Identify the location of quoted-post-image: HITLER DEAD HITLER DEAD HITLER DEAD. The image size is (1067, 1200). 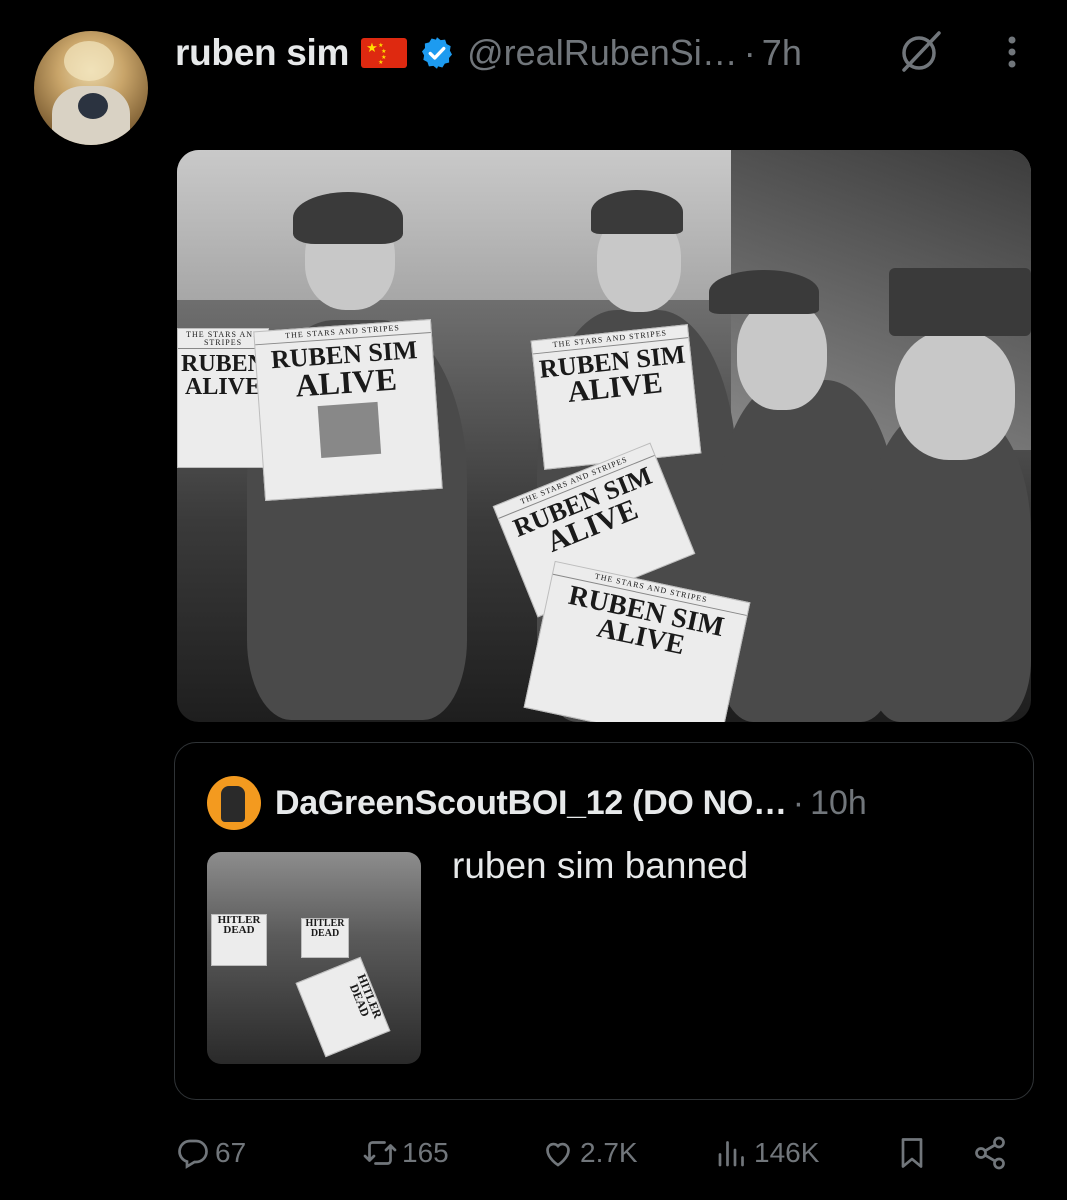
(314, 958).